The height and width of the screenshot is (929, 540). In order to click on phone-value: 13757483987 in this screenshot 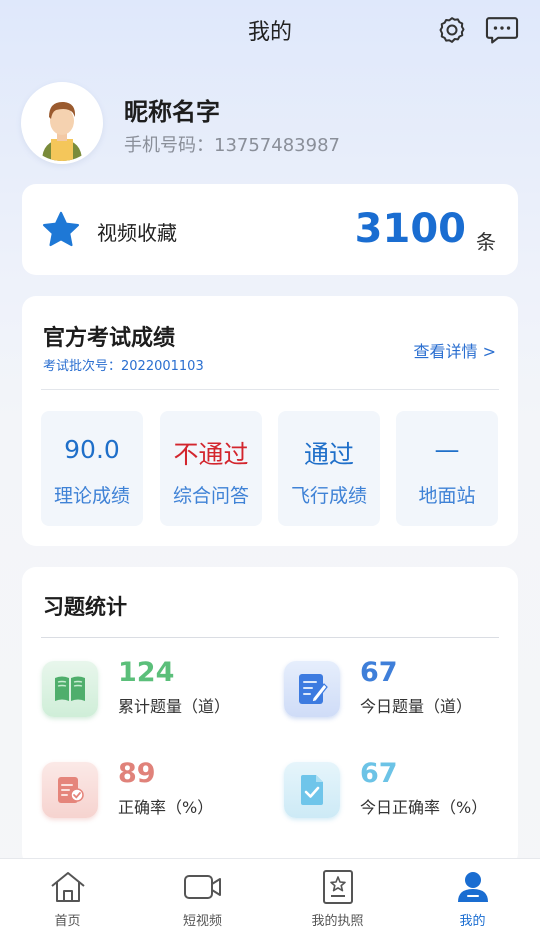, I will do `click(277, 145)`.